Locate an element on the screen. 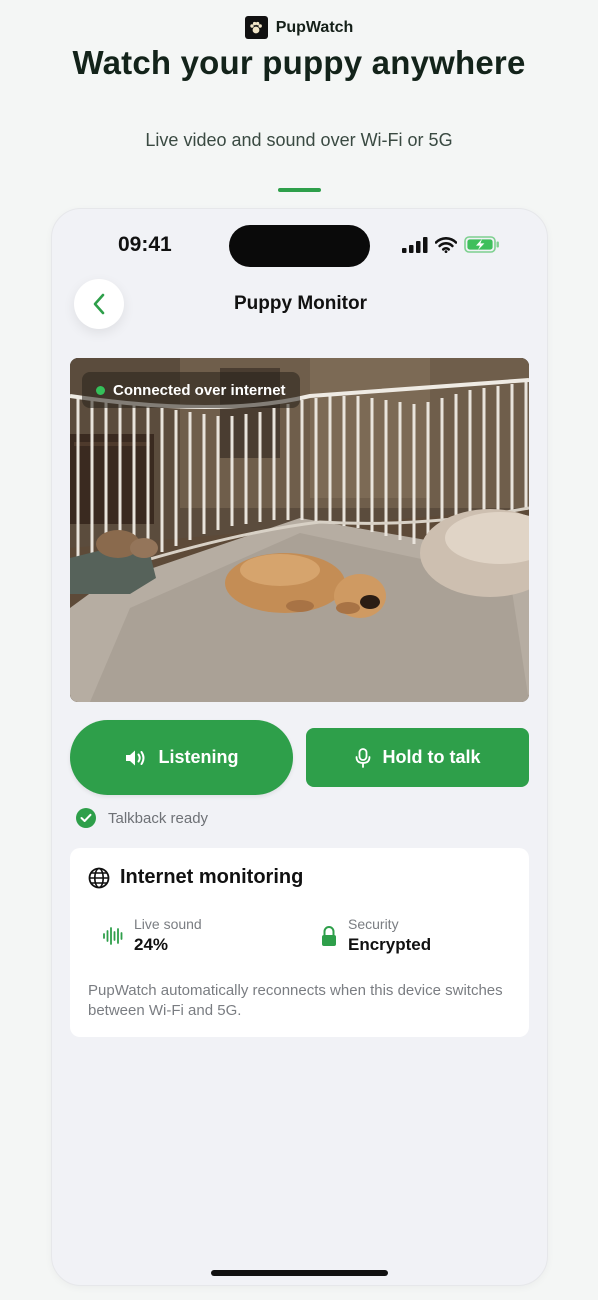  connection-badge: Connected over internet is located at coordinates (191, 390).